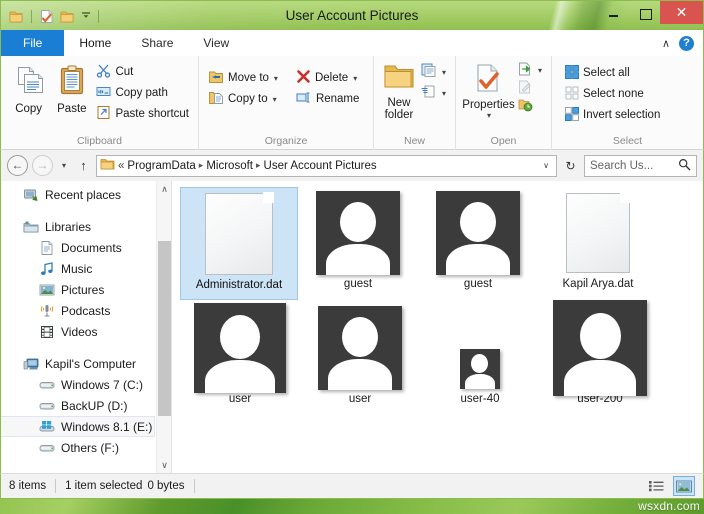 Image resolution: width=704 pixels, height=514 pixels. Describe the element at coordinates (33, 43) in the screenshot. I see `tab-file: File` at that location.